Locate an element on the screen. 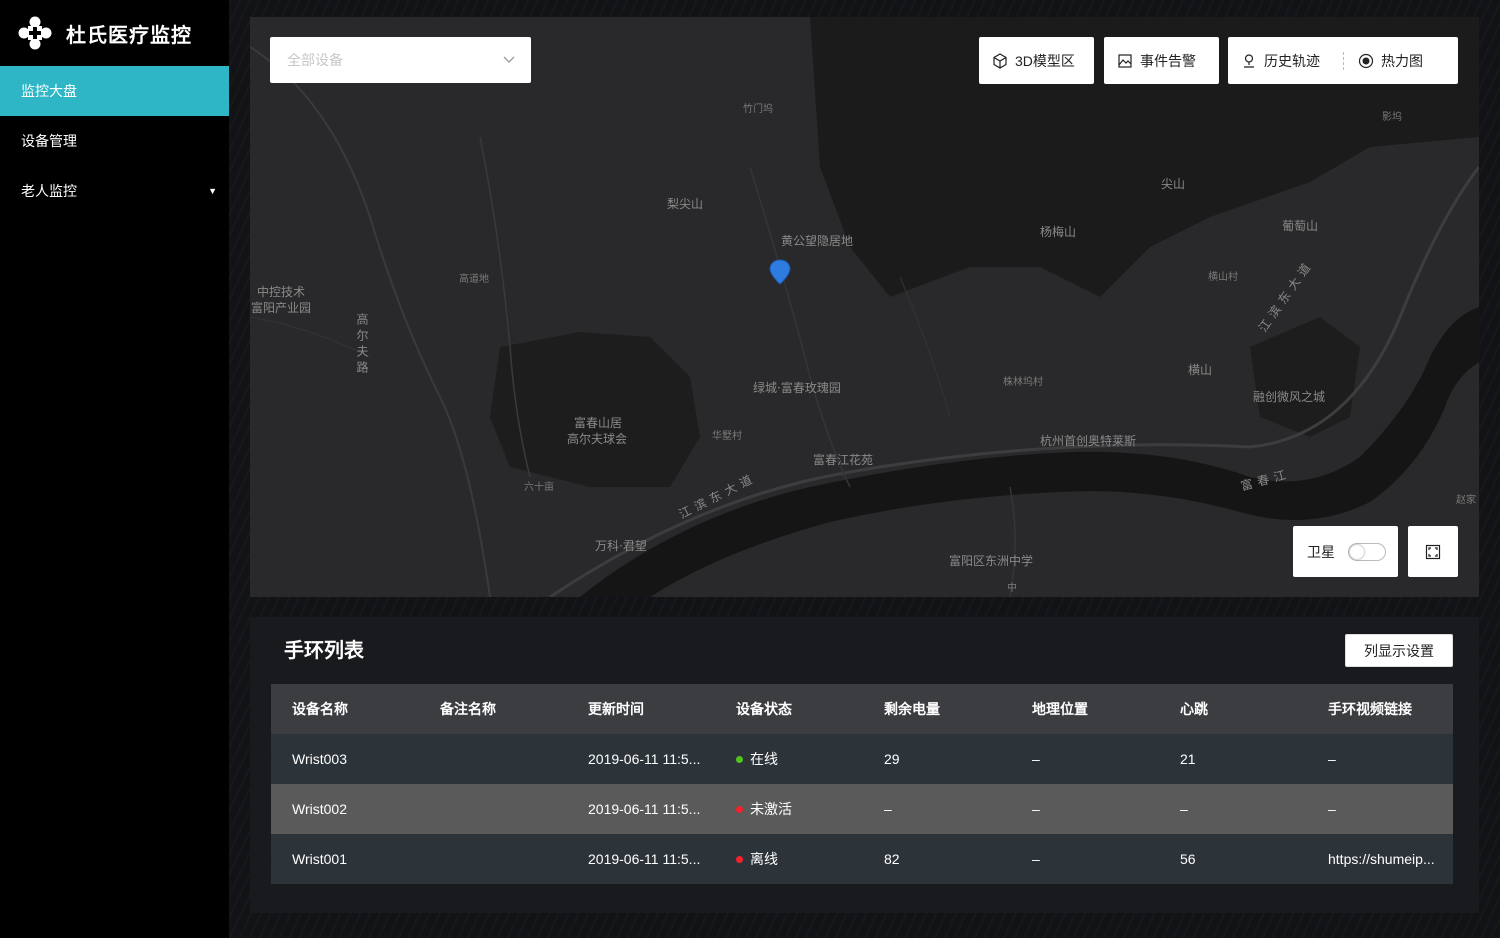 The width and height of the screenshot is (1500, 938). map-label: 葡萄山 is located at coordinates (1300, 226).